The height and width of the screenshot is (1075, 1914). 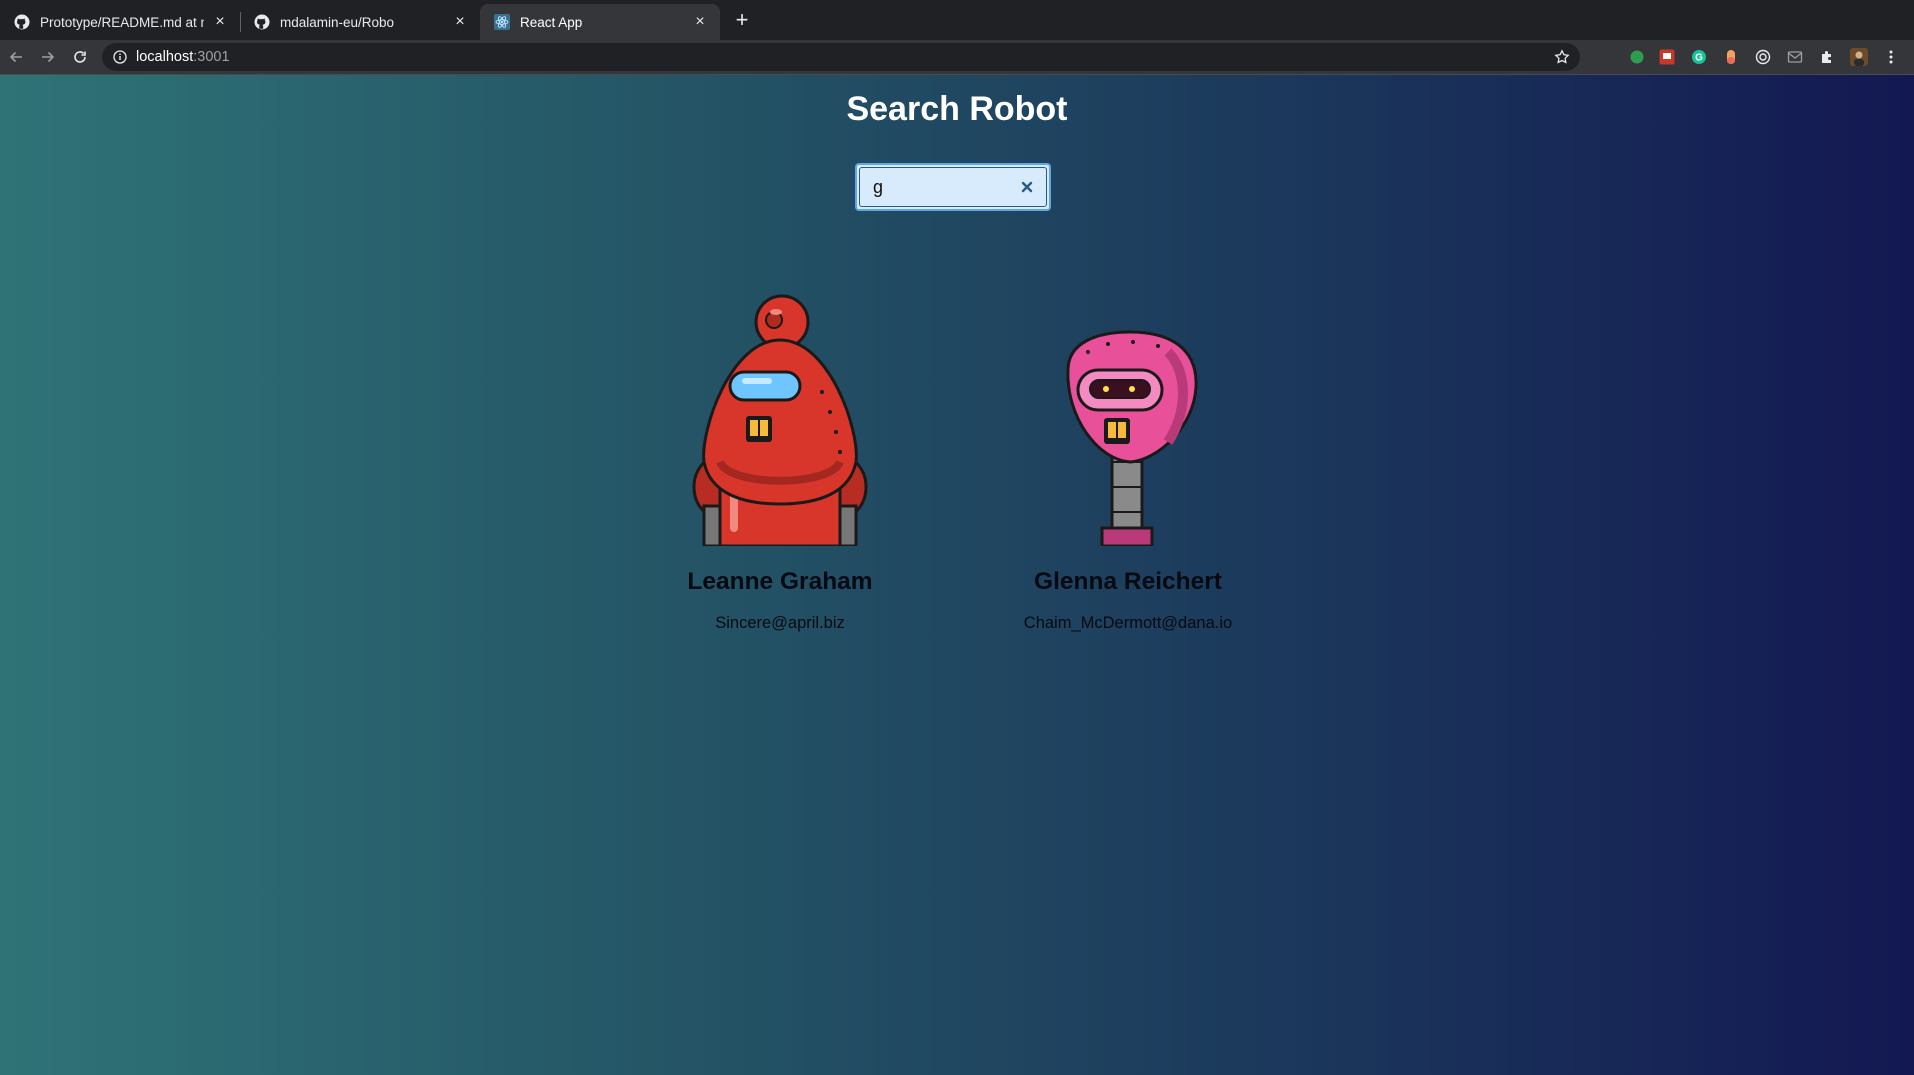 What do you see at coordinates (780, 420) in the screenshot?
I see `robot-avatar-red` at bounding box center [780, 420].